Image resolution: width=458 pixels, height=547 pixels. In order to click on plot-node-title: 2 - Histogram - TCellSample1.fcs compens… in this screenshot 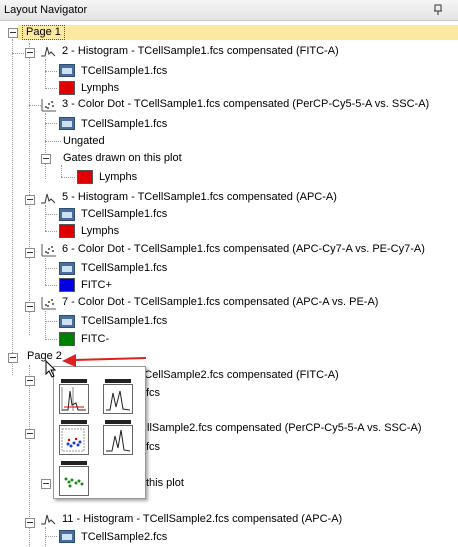, I will do `click(200, 51)`.